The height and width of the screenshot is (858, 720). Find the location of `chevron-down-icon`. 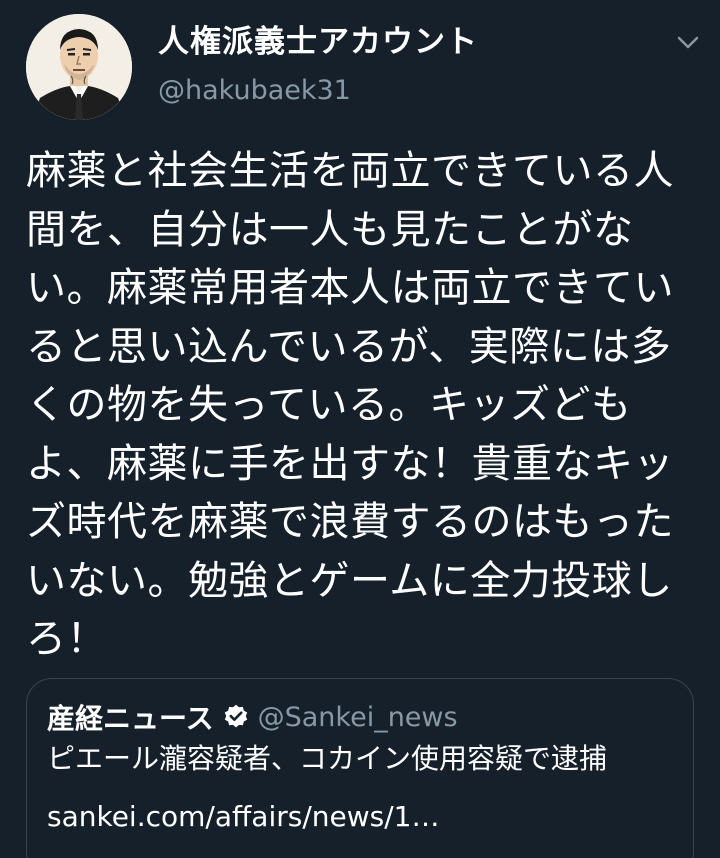

chevron-down-icon is located at coordinates (688, 42).